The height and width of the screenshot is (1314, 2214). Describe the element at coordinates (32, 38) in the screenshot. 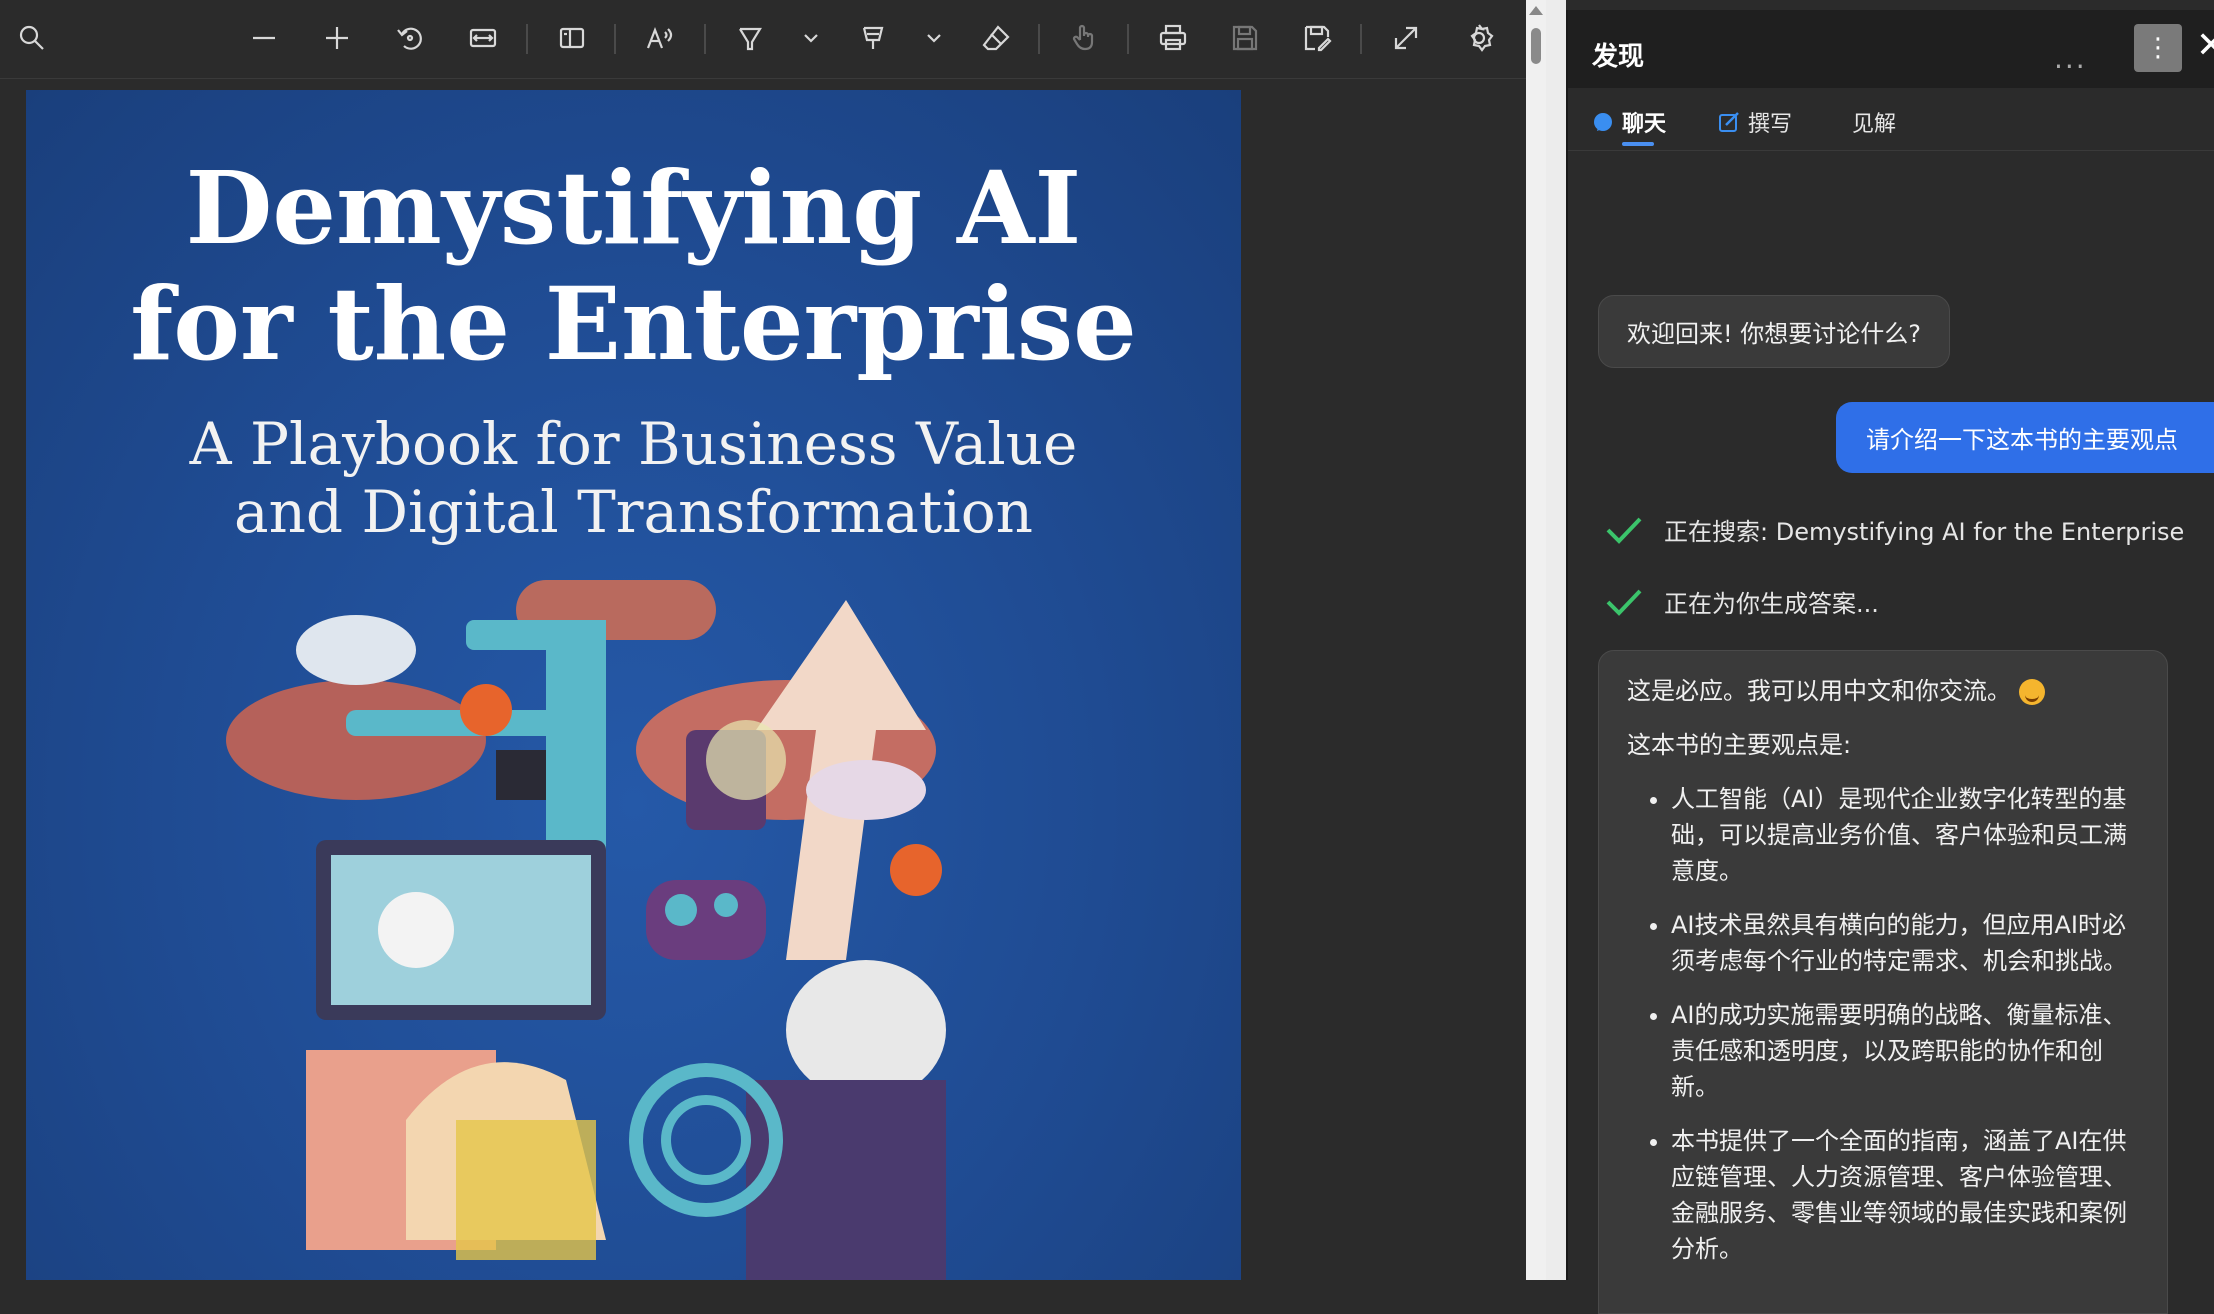

I see `search-icon` at that location.